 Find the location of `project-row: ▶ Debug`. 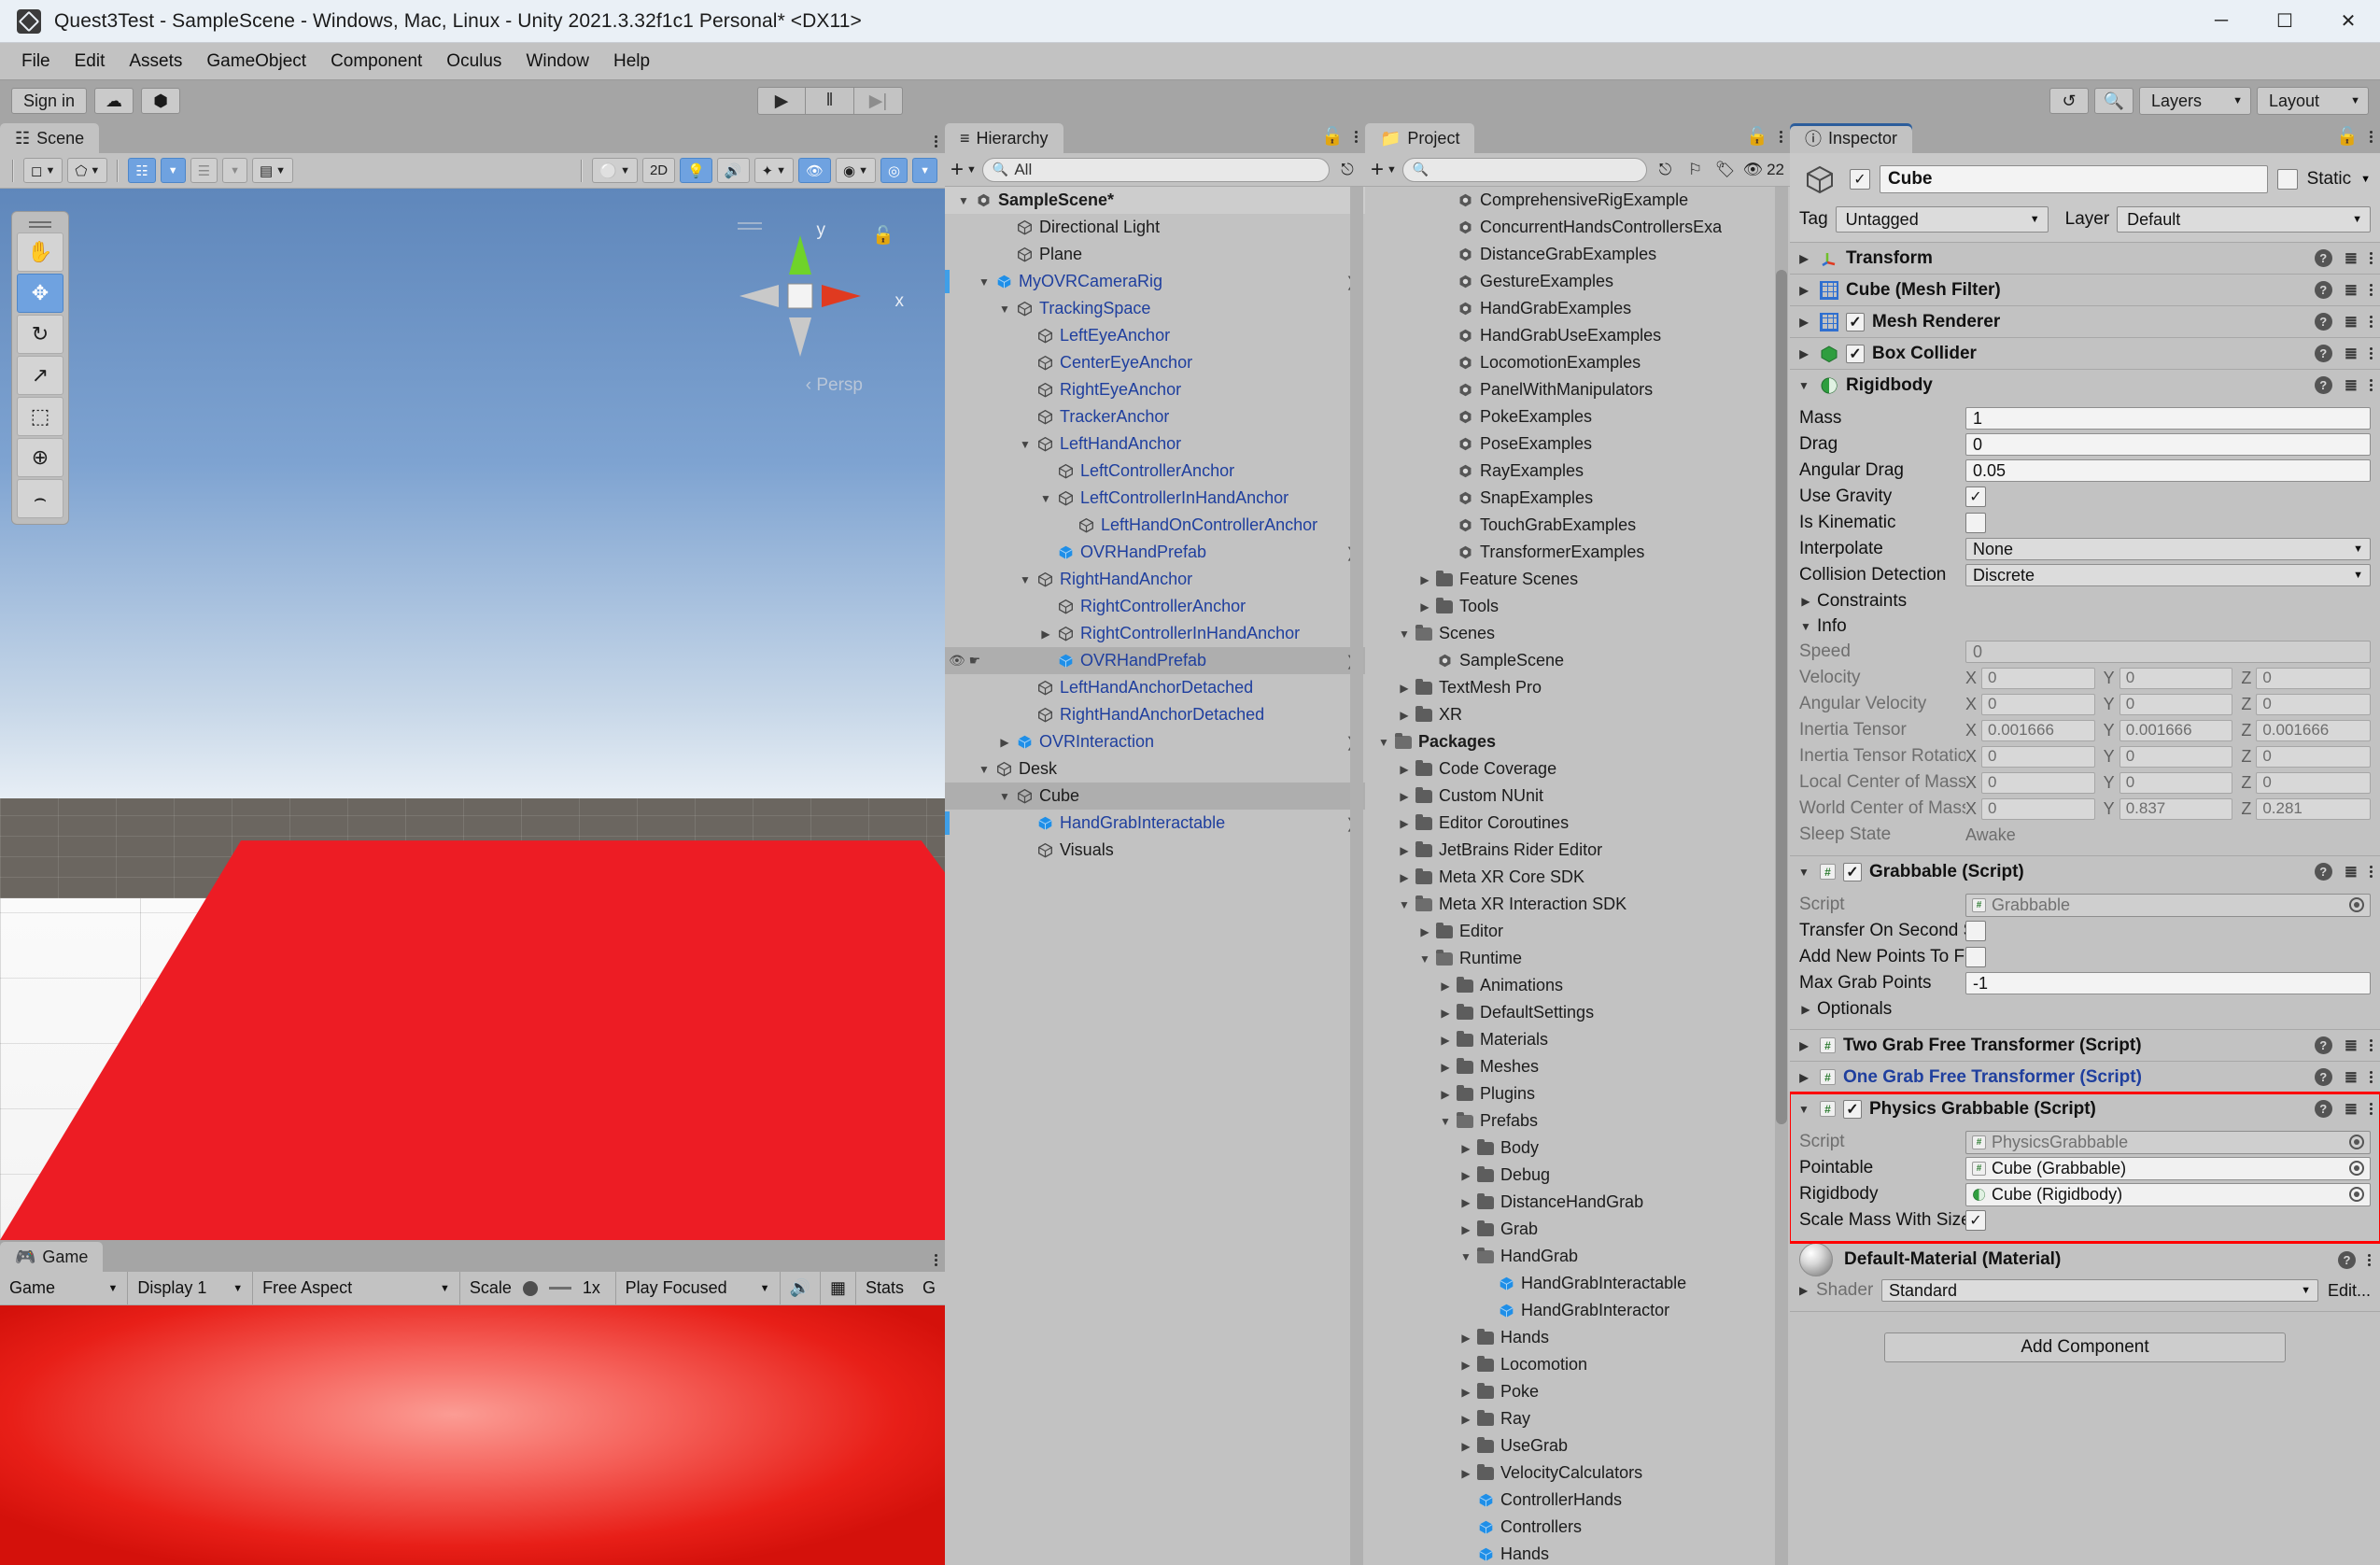

project-row: ▶ Debug is located at coordinates (1577, 1175).